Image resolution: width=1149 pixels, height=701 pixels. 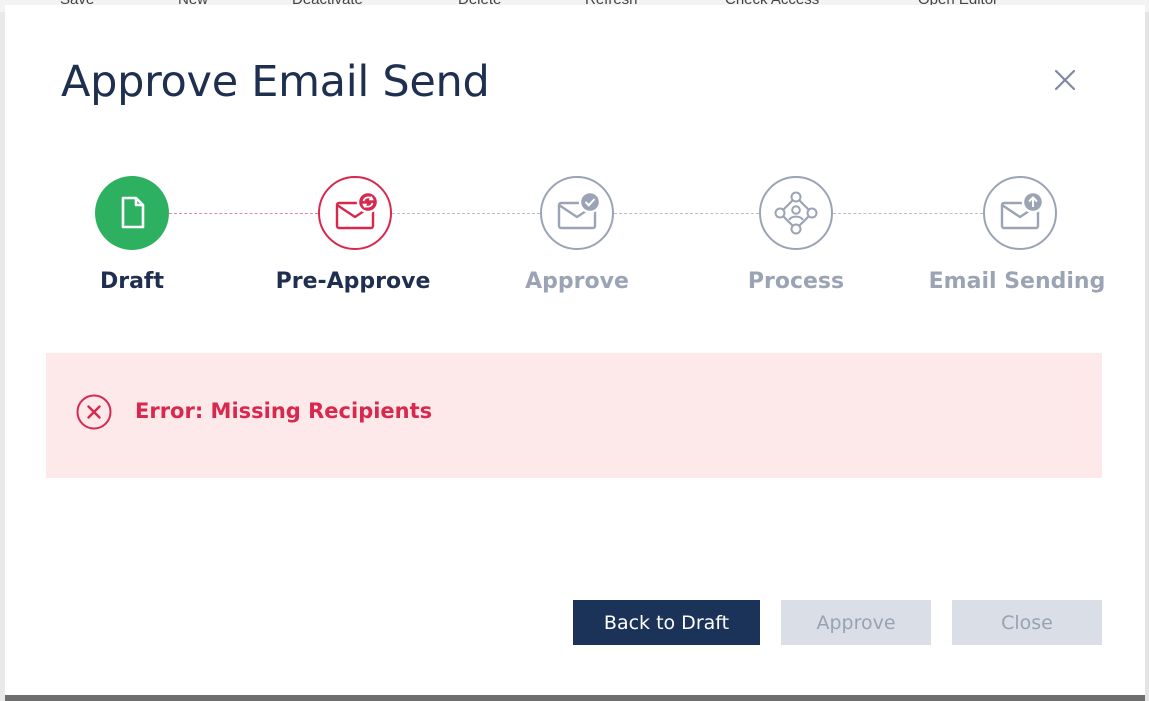 I want to click on step-connector-preapprove-approve, so click(x=466, y=213).